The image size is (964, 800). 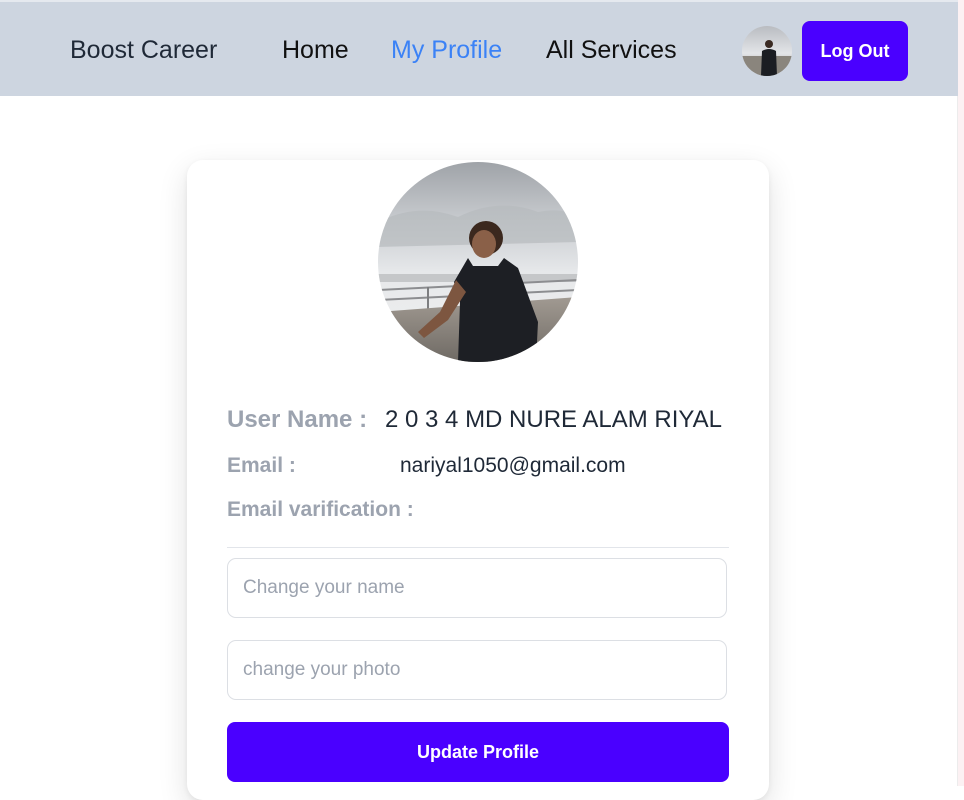 I want to click on divider, so click(x=478, y=547).